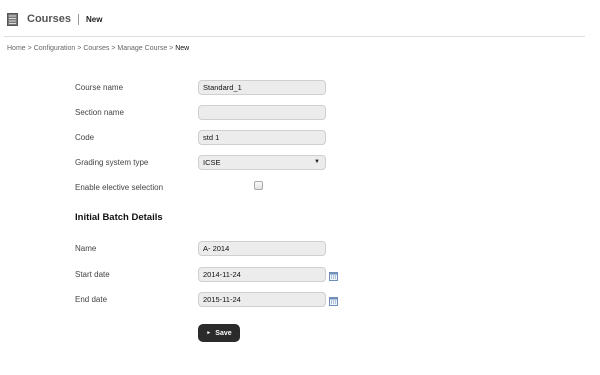 Image resolution: width=600 pixels, height=375 pixels. What do you see at coordinates (142, 48) in the screenshot?
I see `breadcrumb-manage-course: Manage Course` at bounding box center [142, 48].